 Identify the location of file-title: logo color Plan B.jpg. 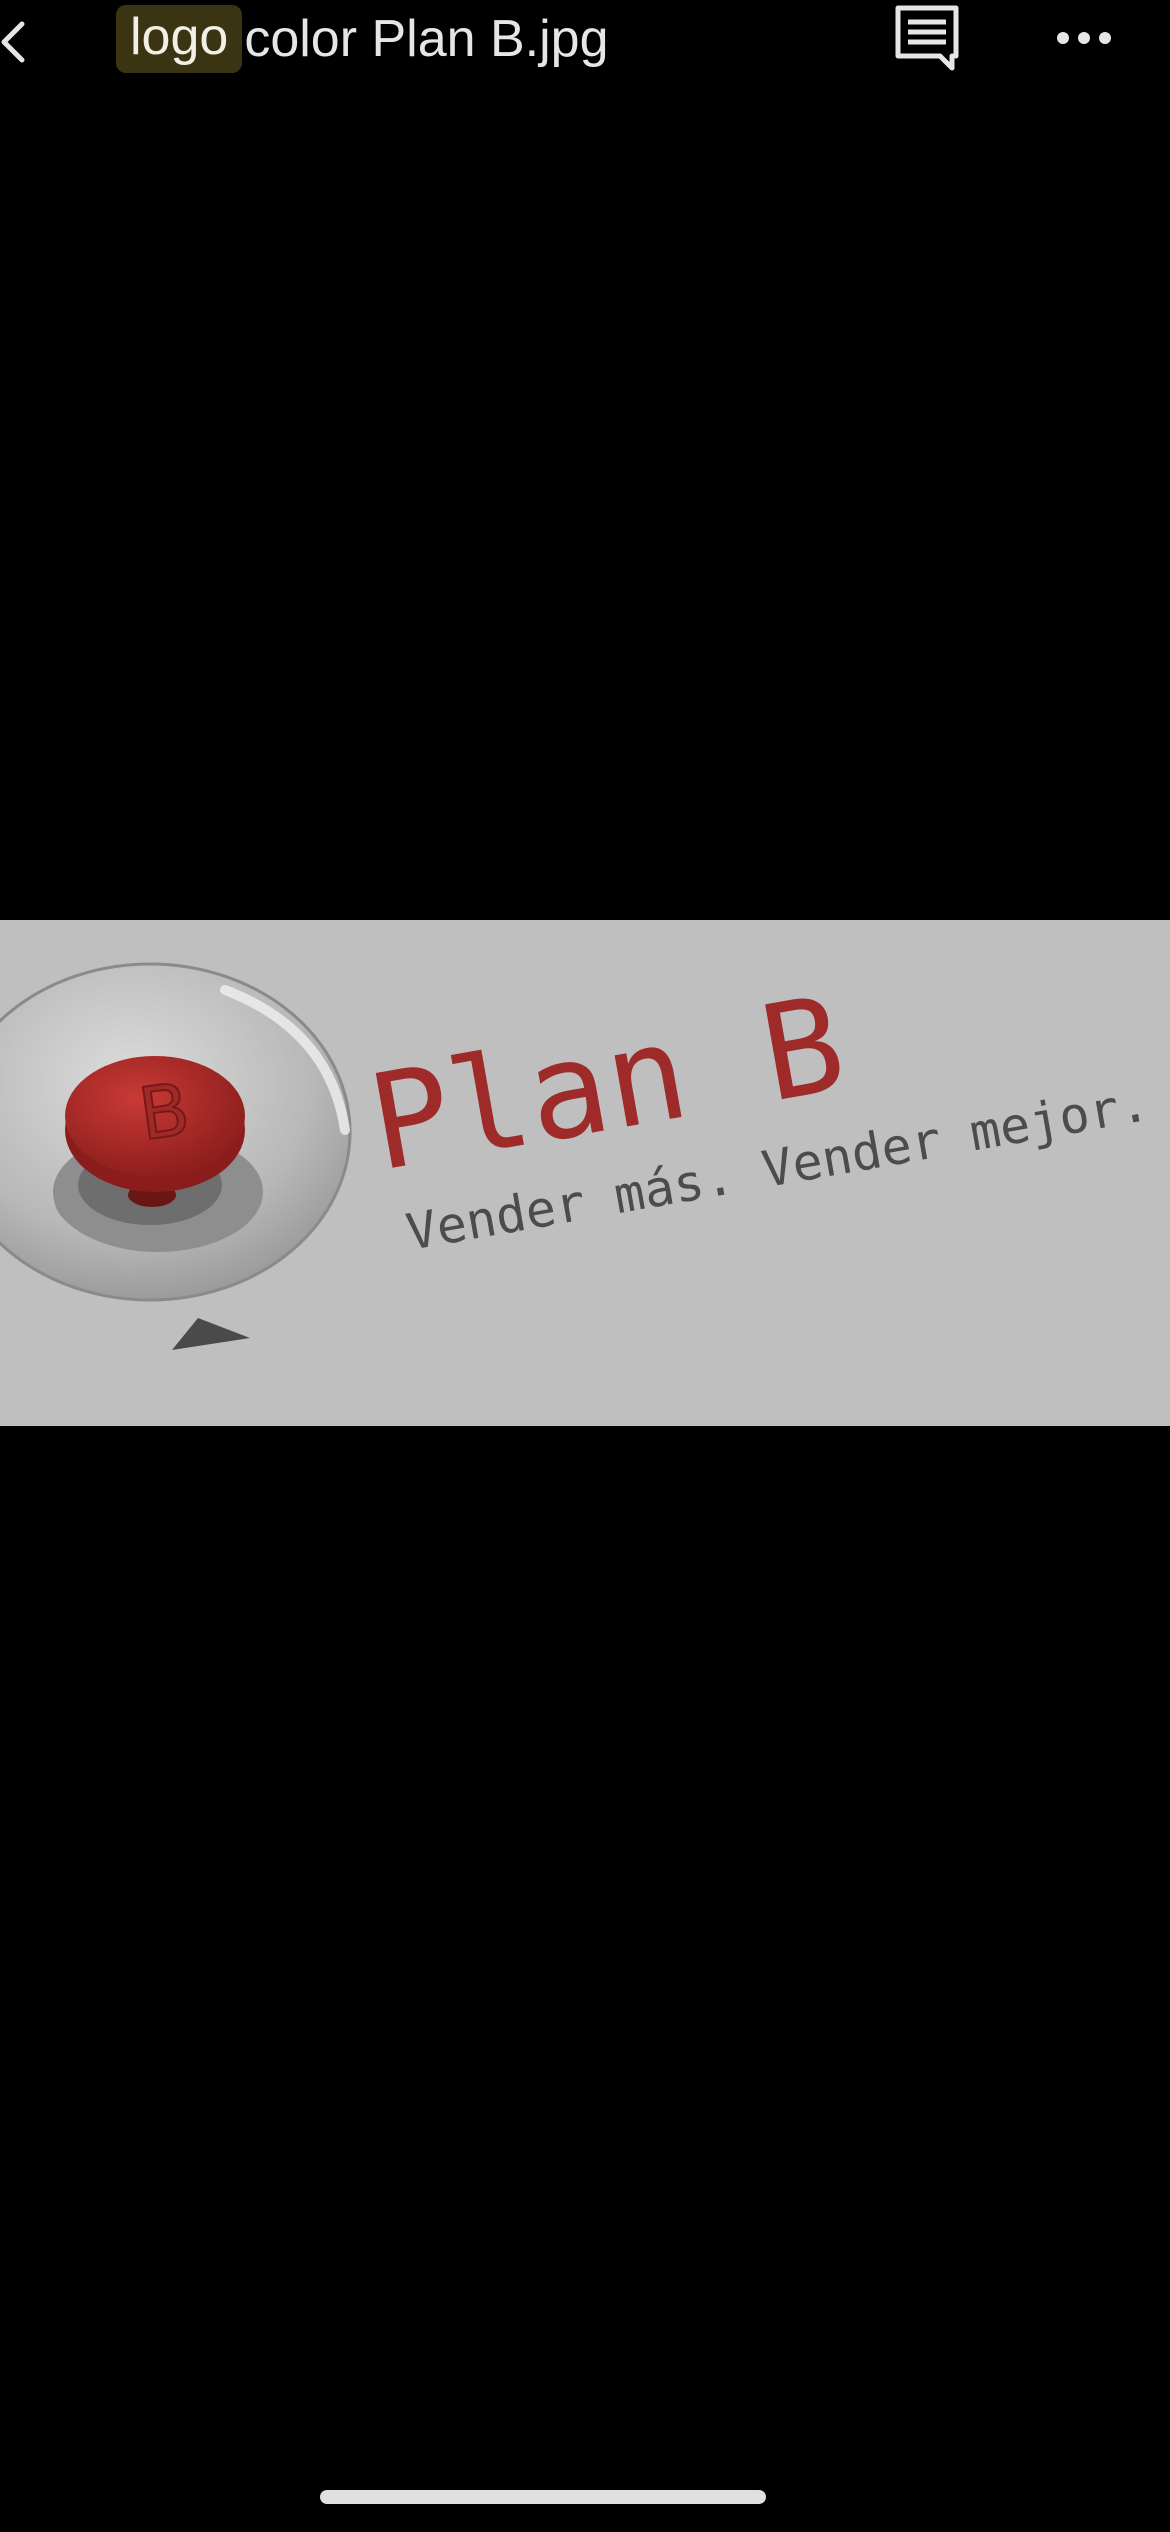
(362, 39).